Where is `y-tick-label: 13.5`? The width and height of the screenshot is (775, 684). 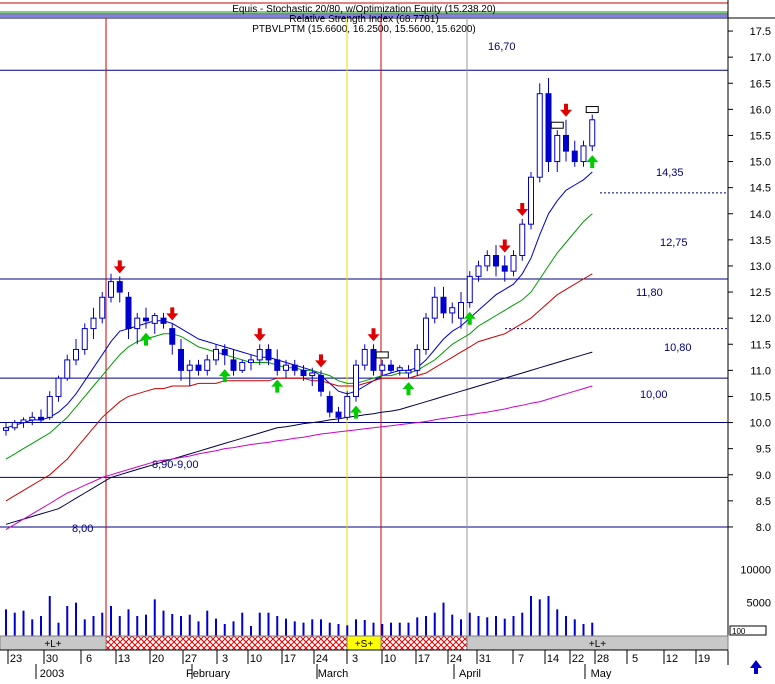 y-tick-label: 13.5 is located at coordinates (760, 241).